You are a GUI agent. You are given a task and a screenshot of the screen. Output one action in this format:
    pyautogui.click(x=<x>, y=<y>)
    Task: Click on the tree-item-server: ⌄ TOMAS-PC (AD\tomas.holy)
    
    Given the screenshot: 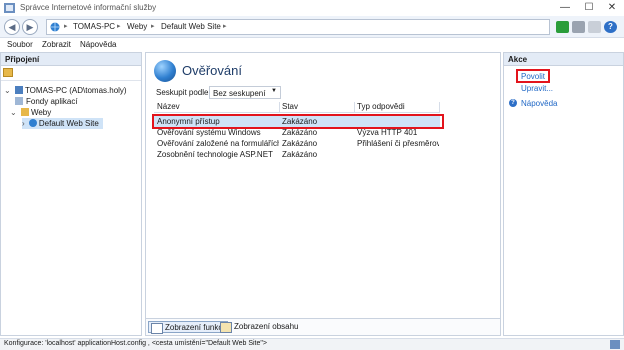 What is the action you would take?
    pyautogui.click(x=65, y=90)
    